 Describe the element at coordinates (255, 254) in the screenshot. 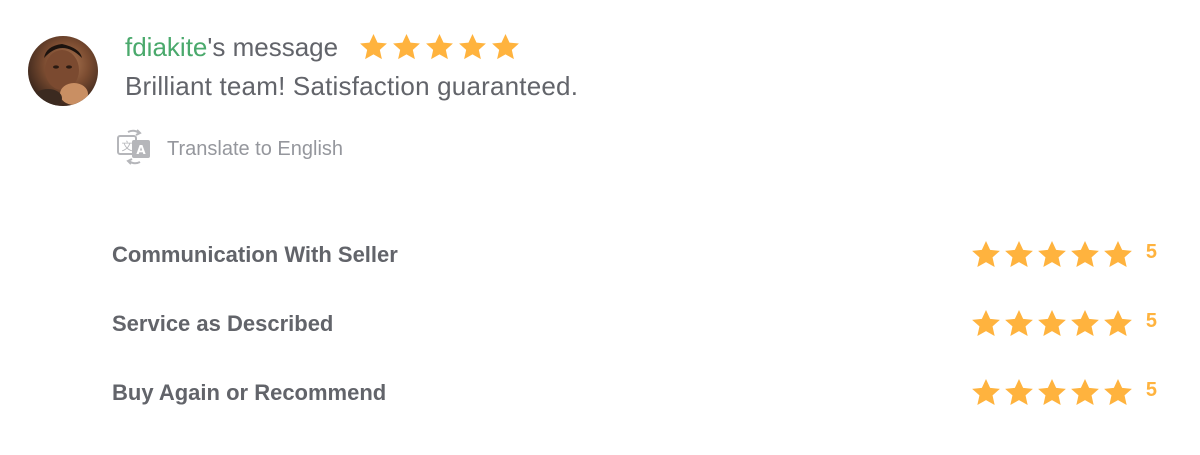

I see `rating-label: Communication With Seller` at that location.